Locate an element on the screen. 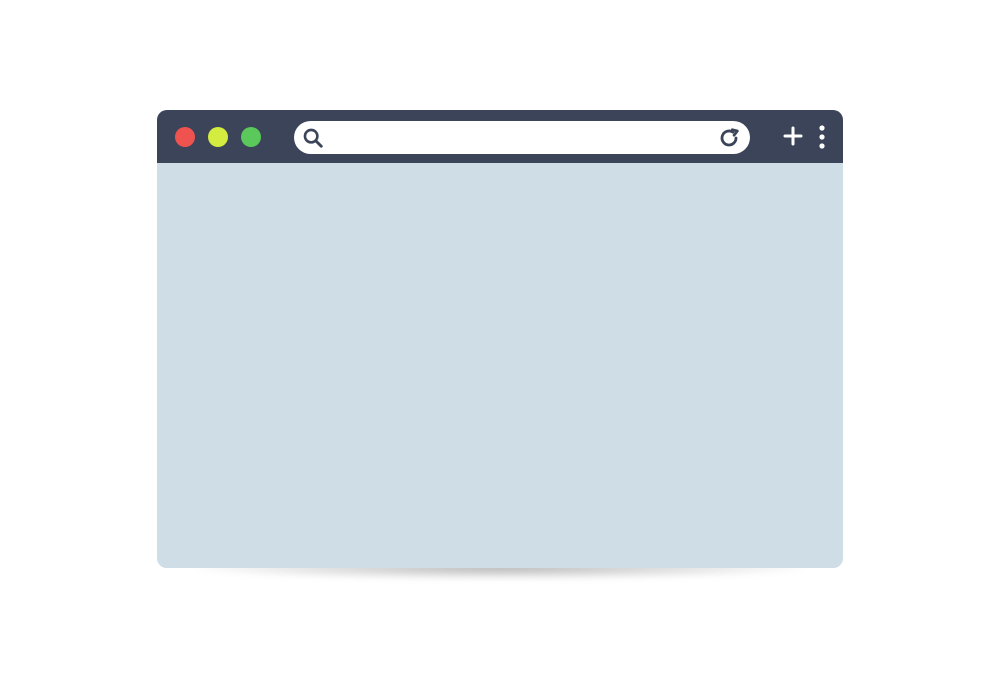 The width and height of the screenshot is (1000, 700). search-icon is located at coordinates (313, 138).